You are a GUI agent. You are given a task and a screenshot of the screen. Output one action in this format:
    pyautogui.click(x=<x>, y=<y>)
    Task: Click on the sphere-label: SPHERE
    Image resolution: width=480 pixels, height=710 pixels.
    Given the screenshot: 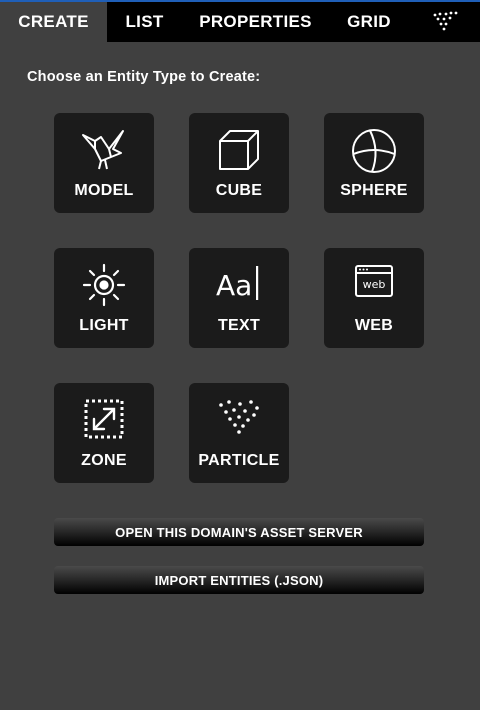 What is the action you would take?
    pyautogui.click(x=374, y=190)
    